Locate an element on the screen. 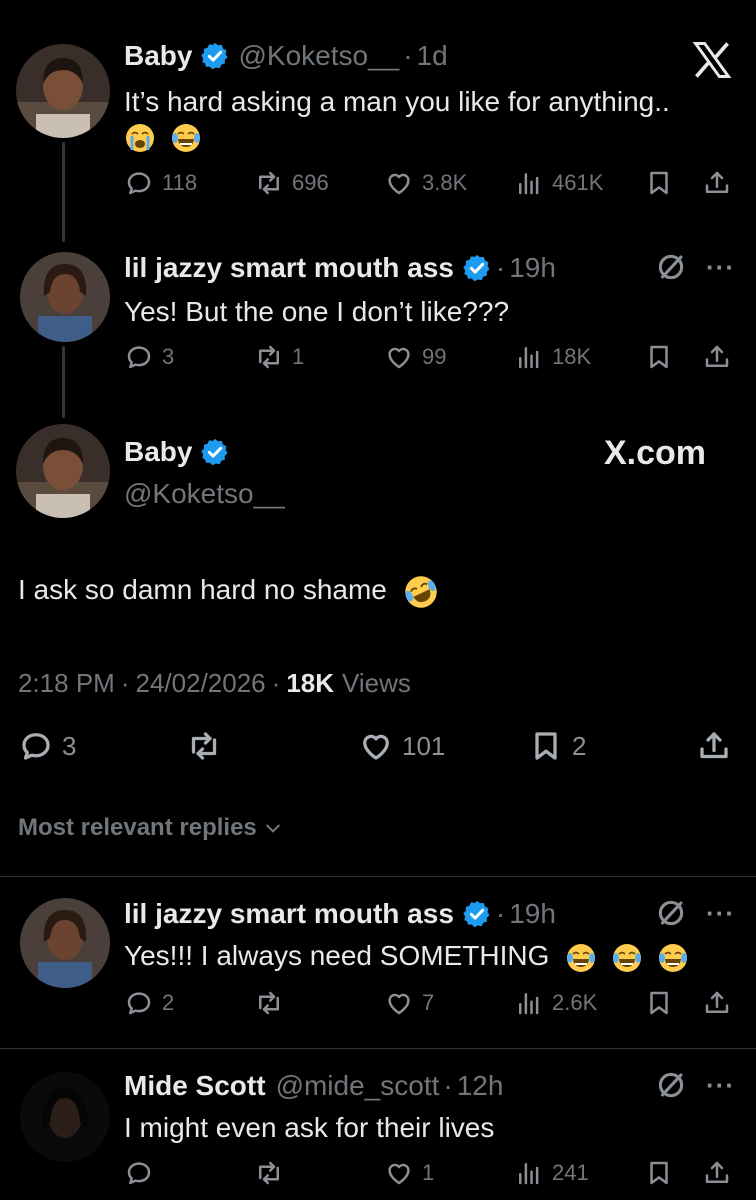  views-count: 2.6K is located at coordinates (575, 1002).